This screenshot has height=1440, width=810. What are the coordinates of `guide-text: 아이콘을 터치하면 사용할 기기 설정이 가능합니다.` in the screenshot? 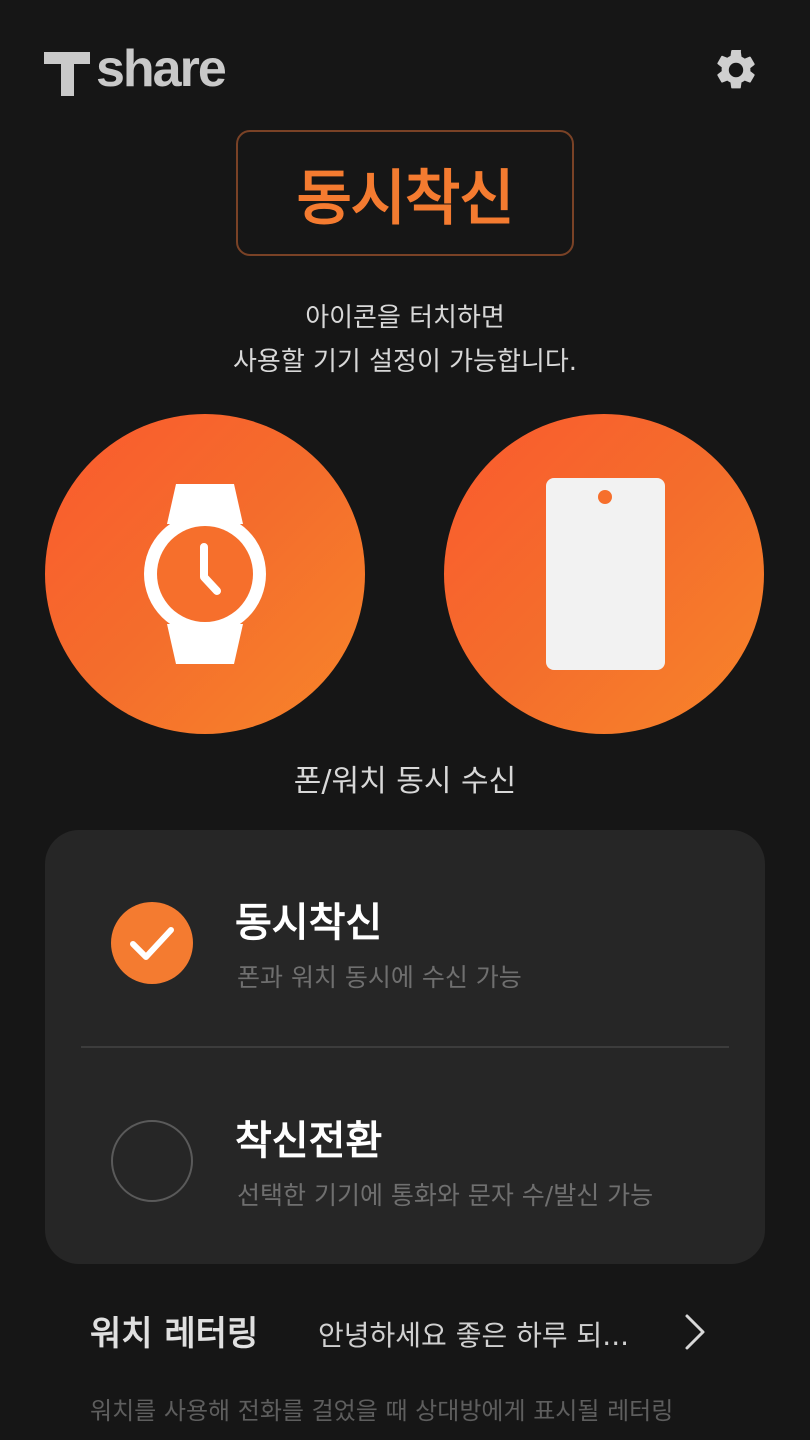 It's located at (405, 340).